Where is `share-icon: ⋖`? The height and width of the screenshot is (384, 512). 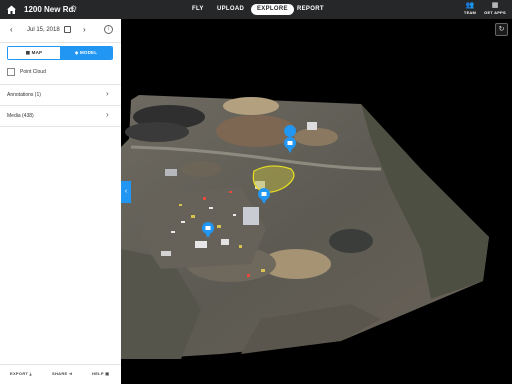
share-icon: ⋖ is located at coordinates (70, 373).